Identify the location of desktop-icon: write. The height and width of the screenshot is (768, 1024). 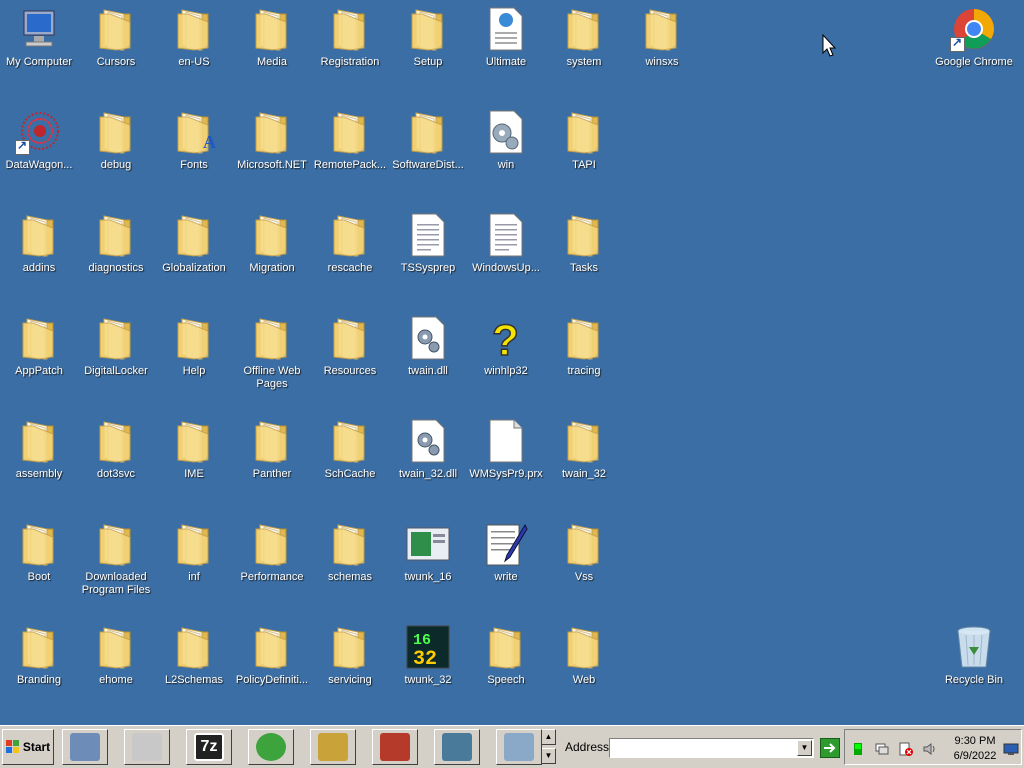
(506, 567).